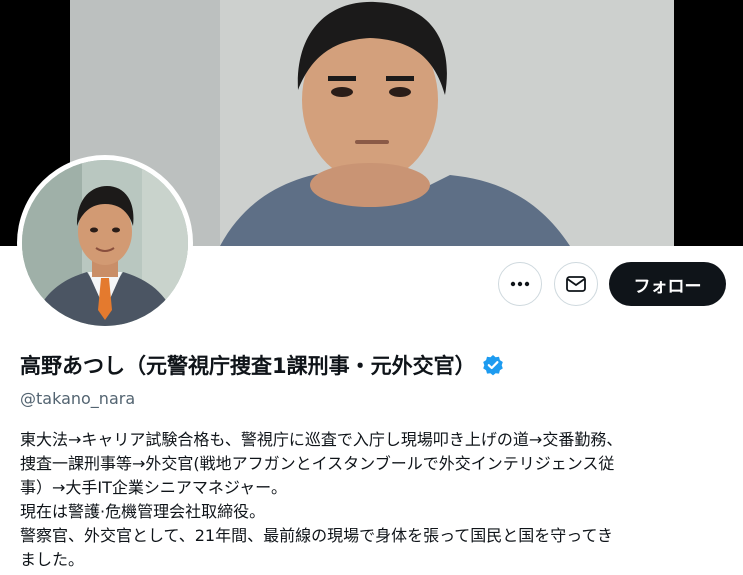  I want to click on follow-button: フォロー, so click(667, 284).